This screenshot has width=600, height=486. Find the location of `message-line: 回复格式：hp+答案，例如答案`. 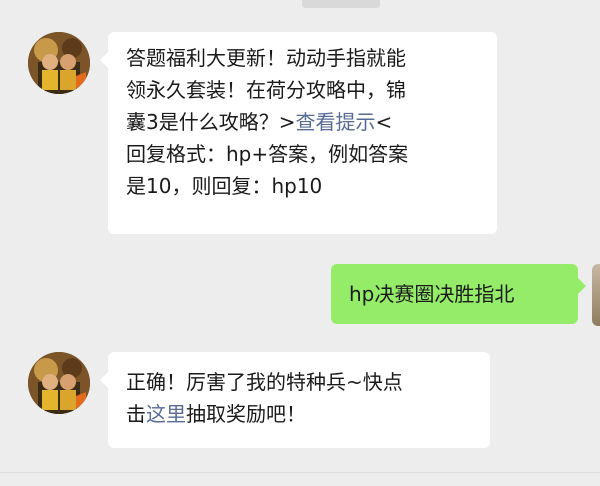

message-line: 回复格式：hp+答案，例如答案 is located at coordinates (267, 154).